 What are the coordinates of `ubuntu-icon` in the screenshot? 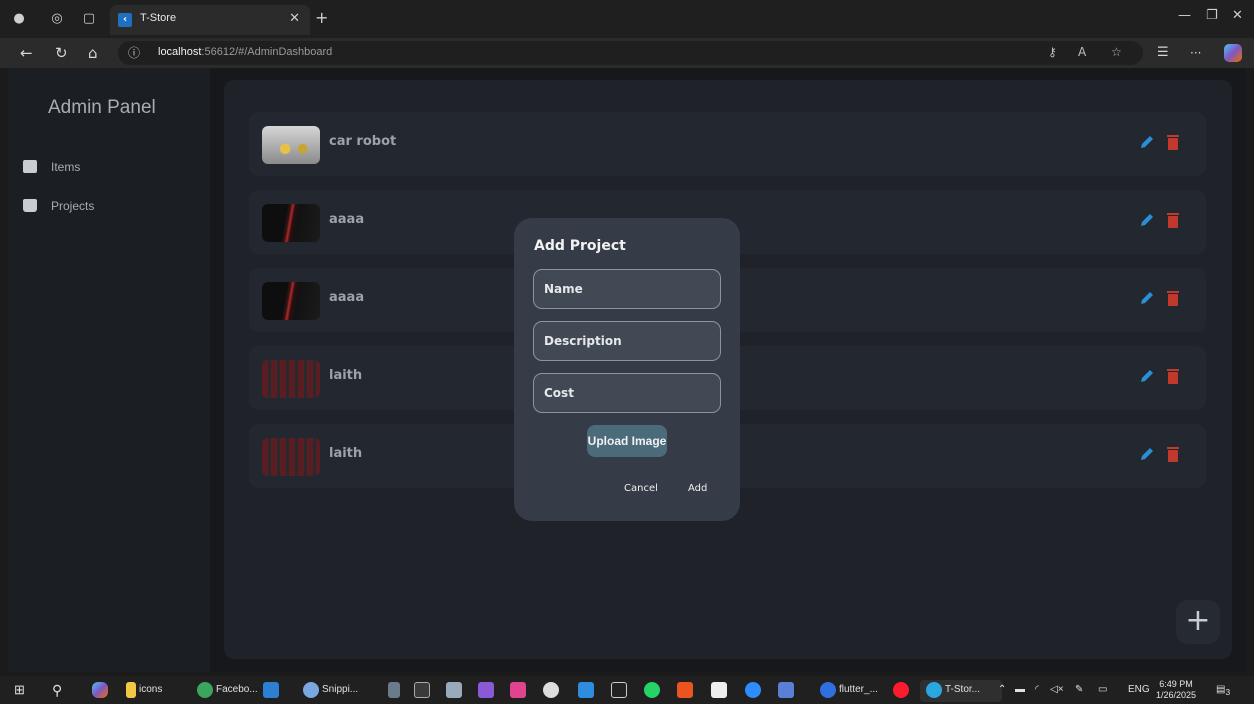 It's located at (686, 690).